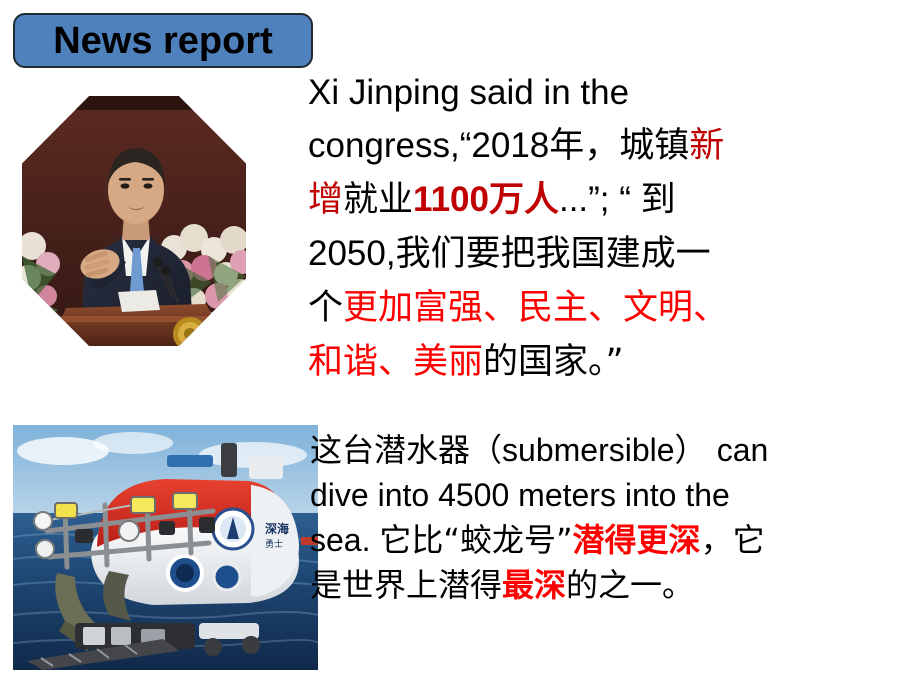 This screenshot has height=690, width=920. I want to click on submersible-photo: 深海 勇士, so click(165, 547).